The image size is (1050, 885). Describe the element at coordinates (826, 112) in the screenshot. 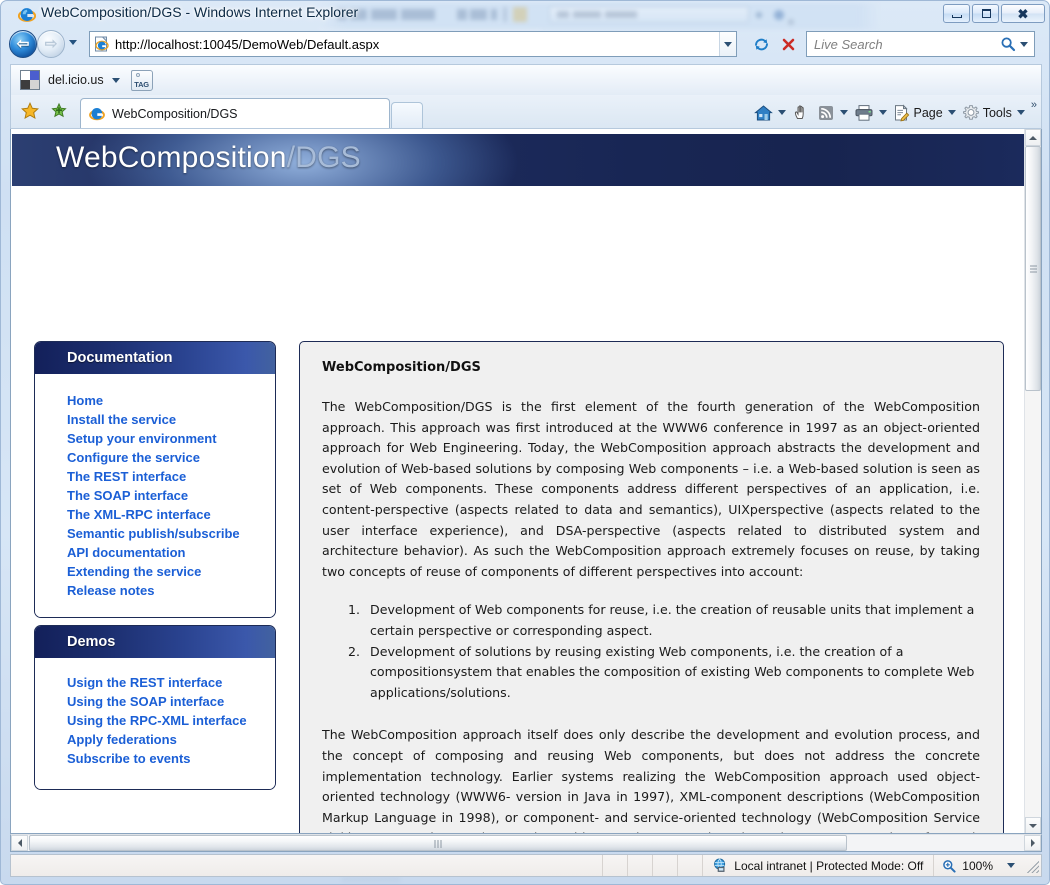

I see `rss-icon` at that location.